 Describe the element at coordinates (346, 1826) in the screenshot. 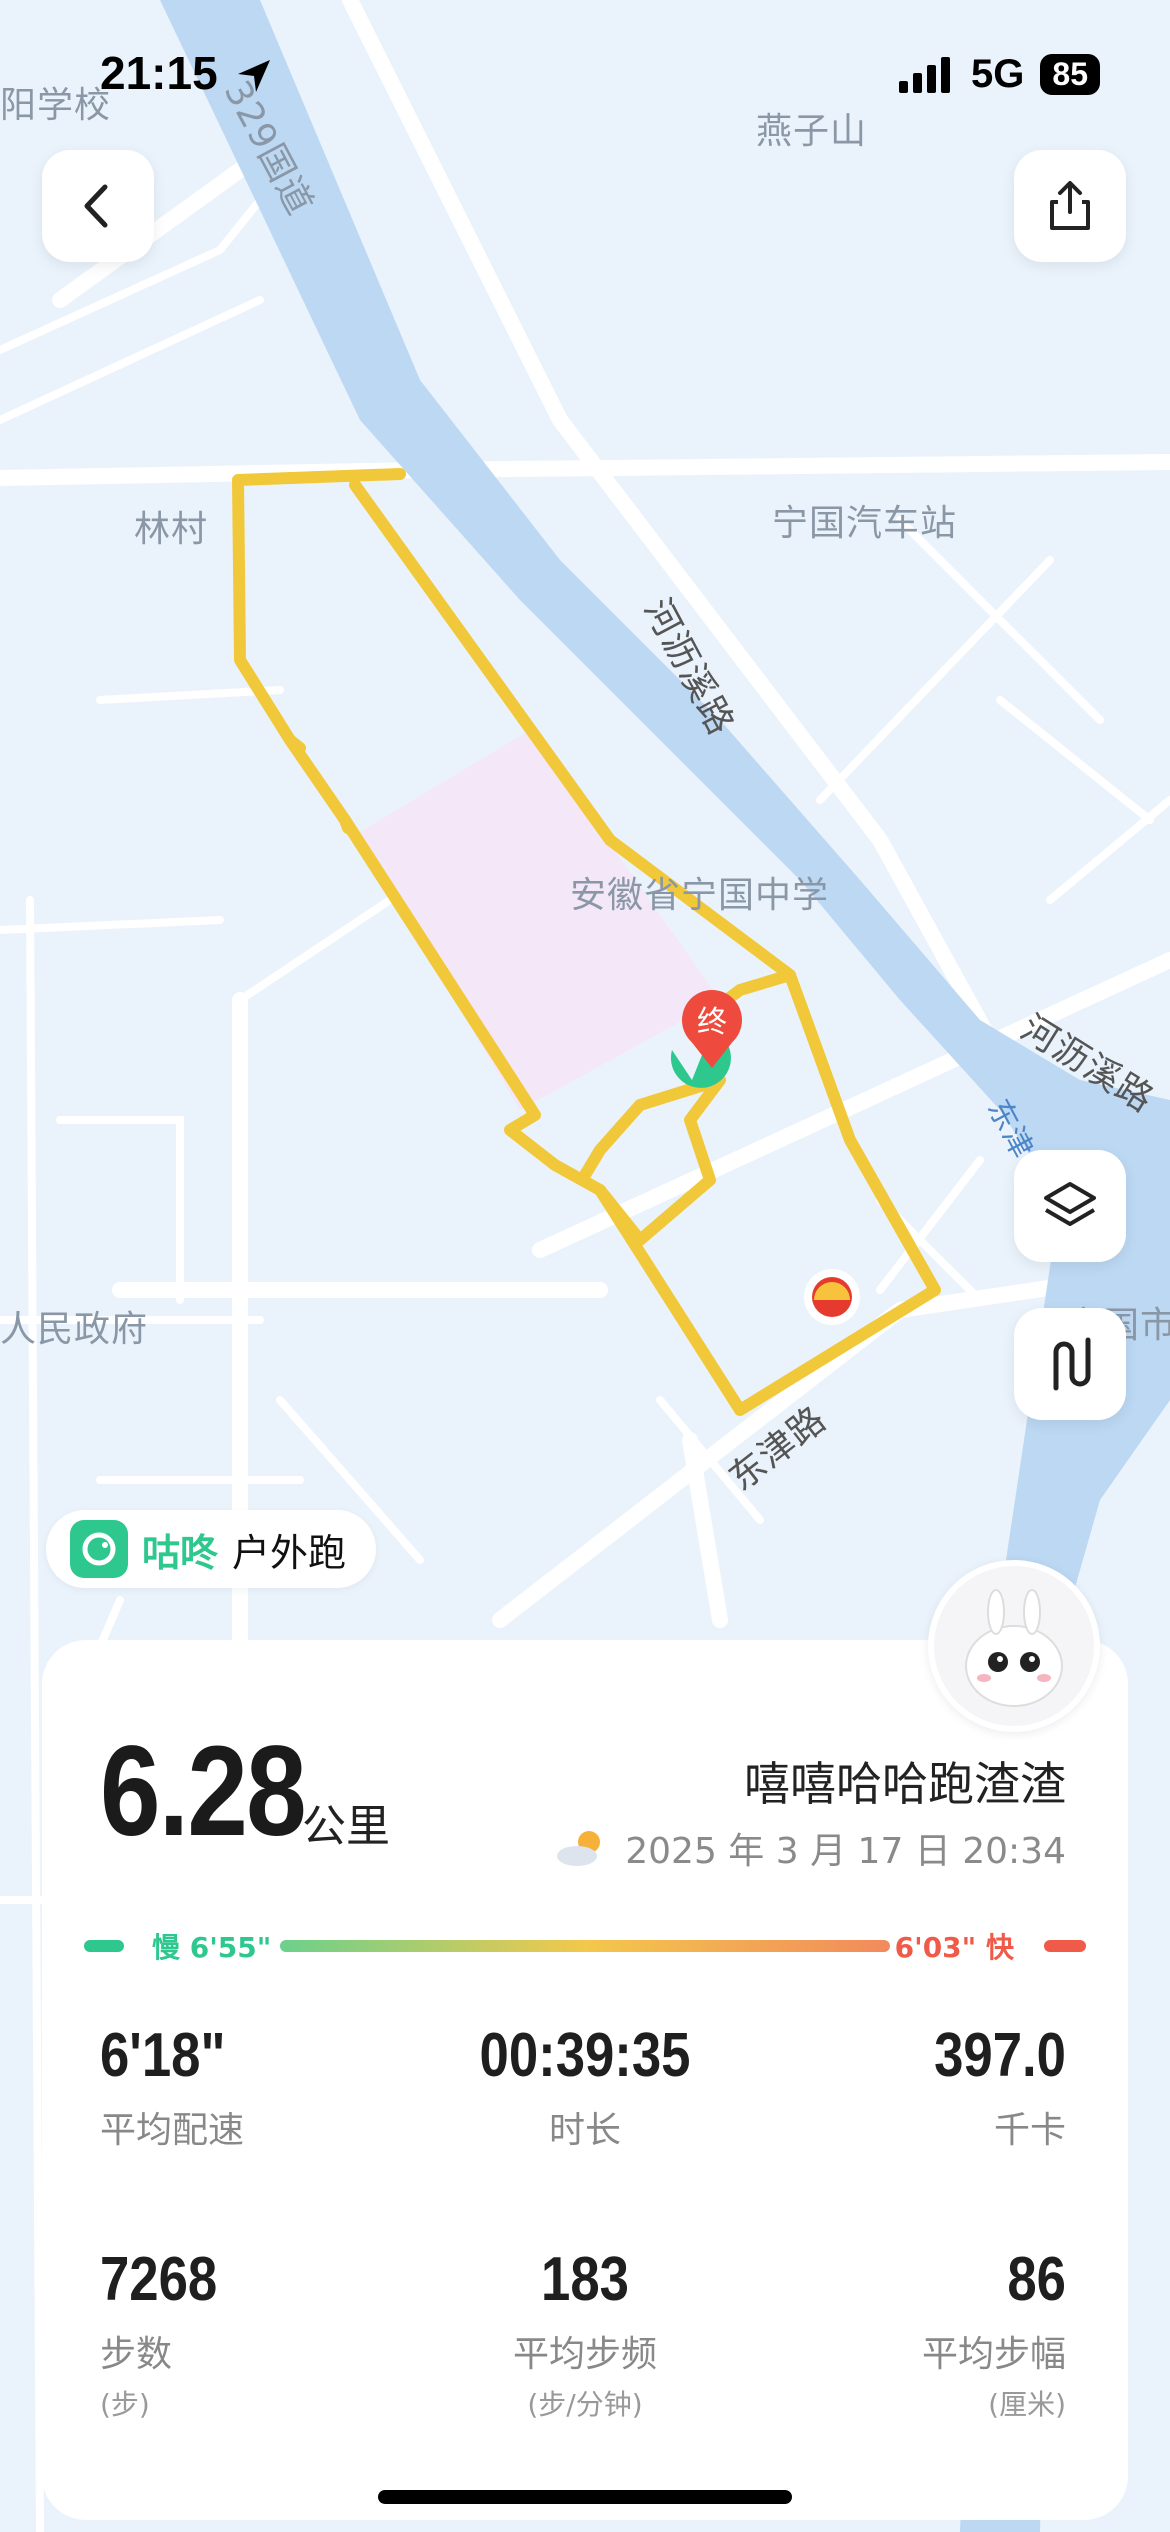

I see `distance-unit: 公里` at that location.